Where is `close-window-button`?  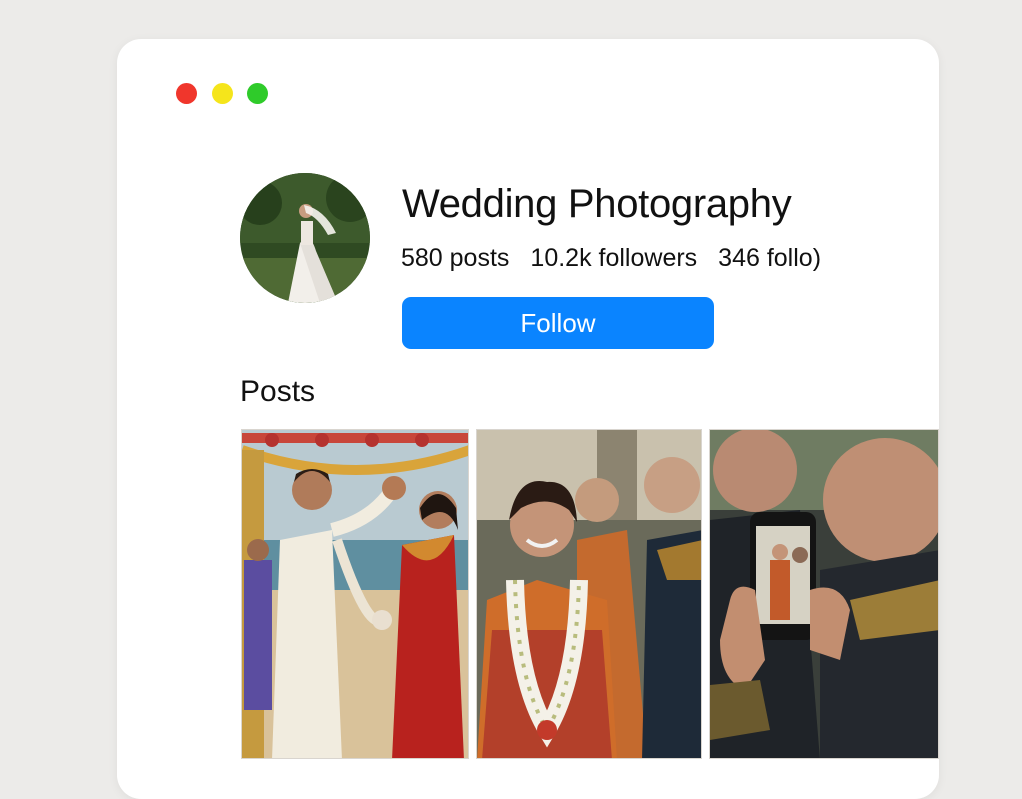 close-window-button is located at coordinates (186, 93).